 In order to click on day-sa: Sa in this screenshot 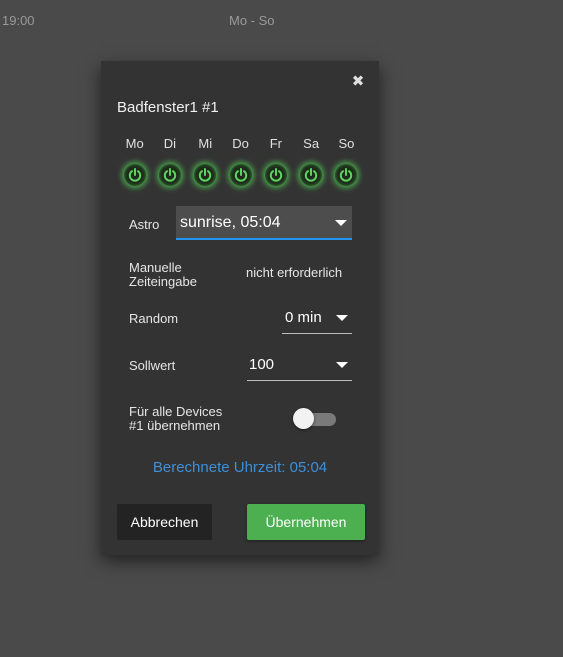, I will do `click(310, 161)`.